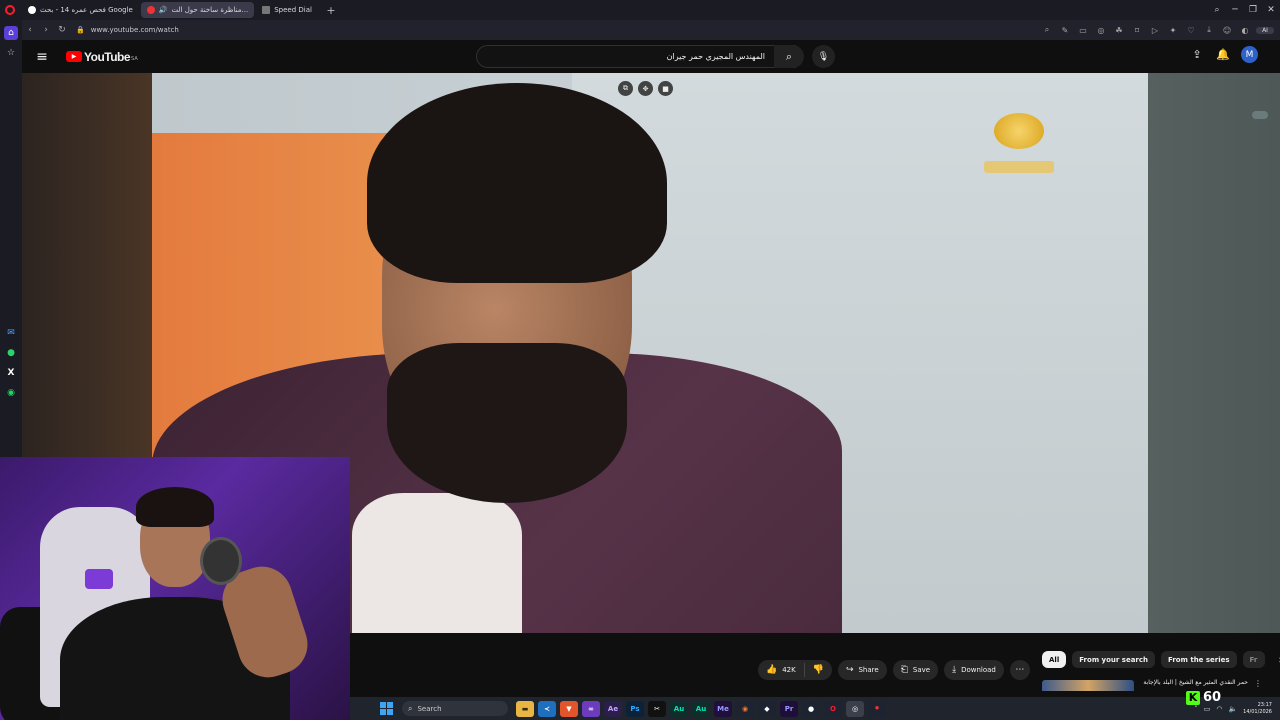 The width and height of the screenshot is (1280, 720). What do you see at coordinates (74, 56) in the screenshot?
I see `youtube-play-icon: ▶` at bounding box center [74, 56].